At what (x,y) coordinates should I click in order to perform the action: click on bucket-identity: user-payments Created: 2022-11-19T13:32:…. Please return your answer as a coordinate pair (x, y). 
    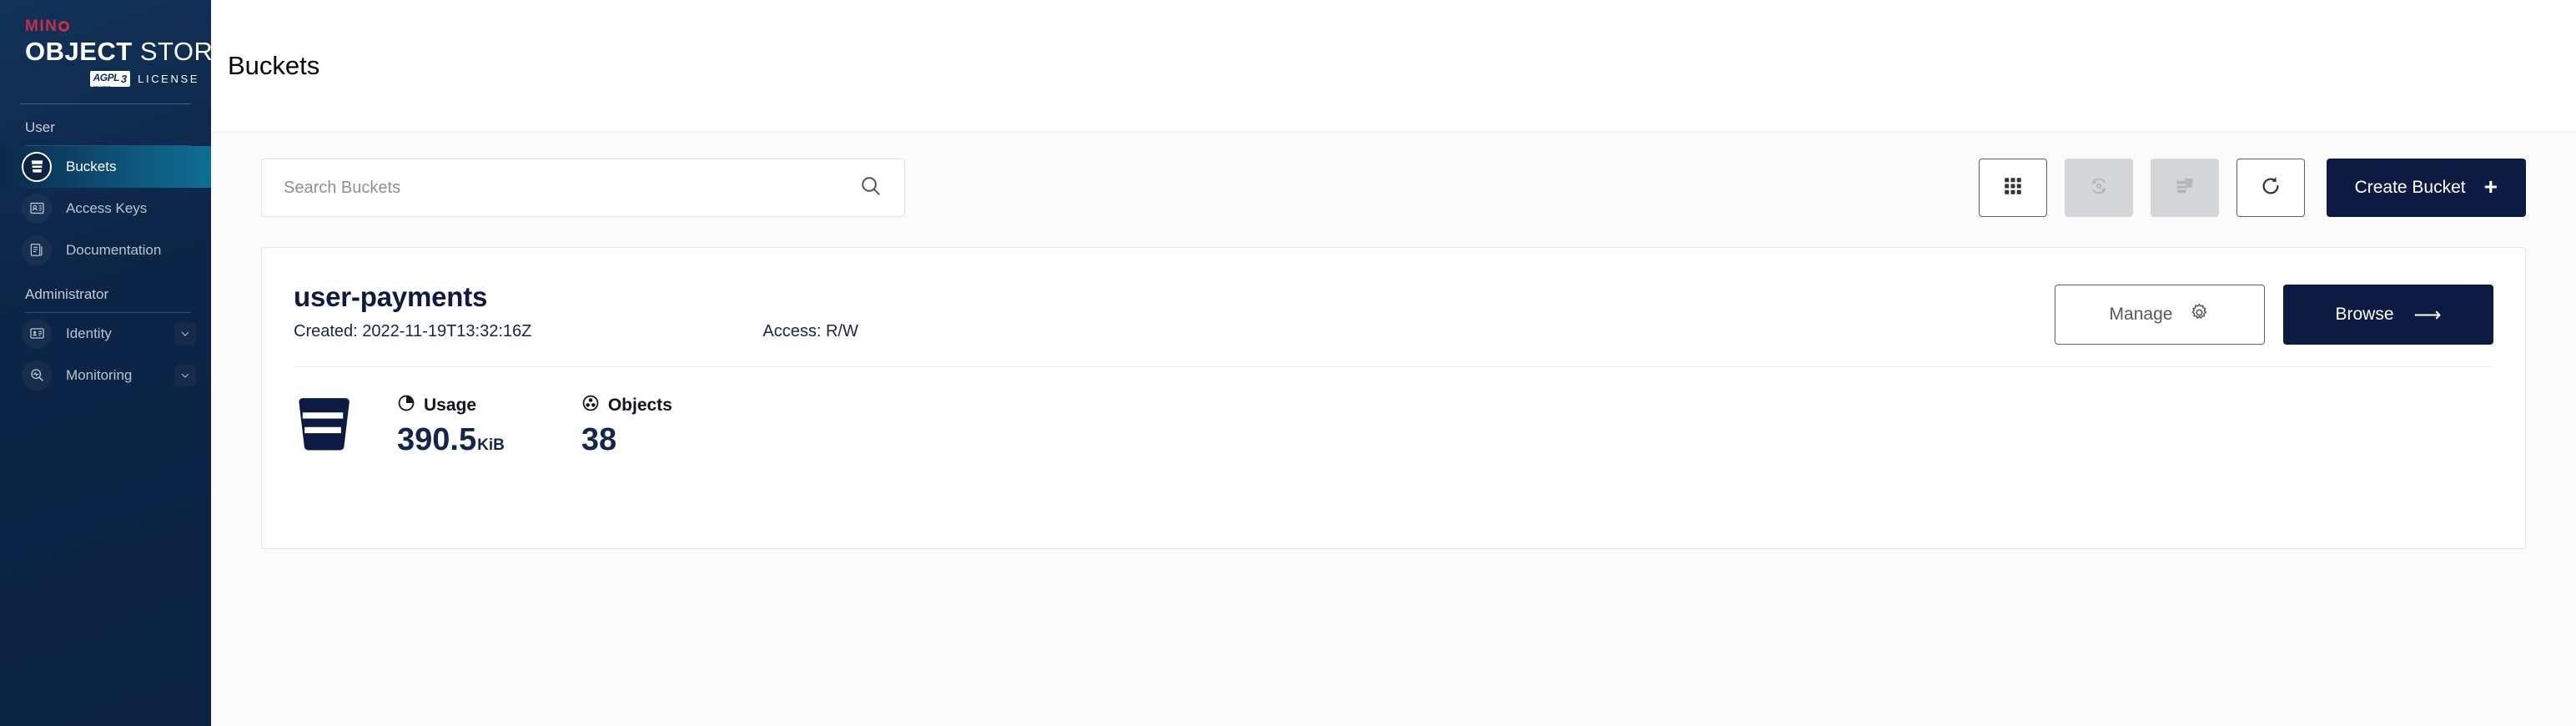
    Looking at the image, I should click on (576, 310).